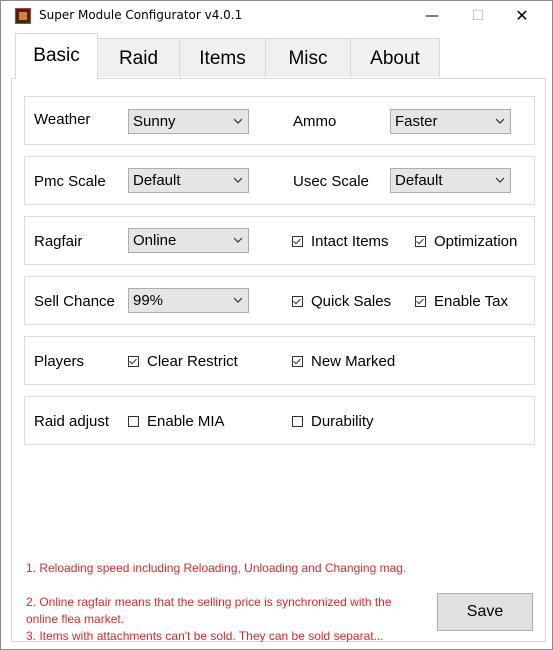 This screenshot has width=553, height=650. I want to click on sell-chance-value: 99%, so click(148, 300).